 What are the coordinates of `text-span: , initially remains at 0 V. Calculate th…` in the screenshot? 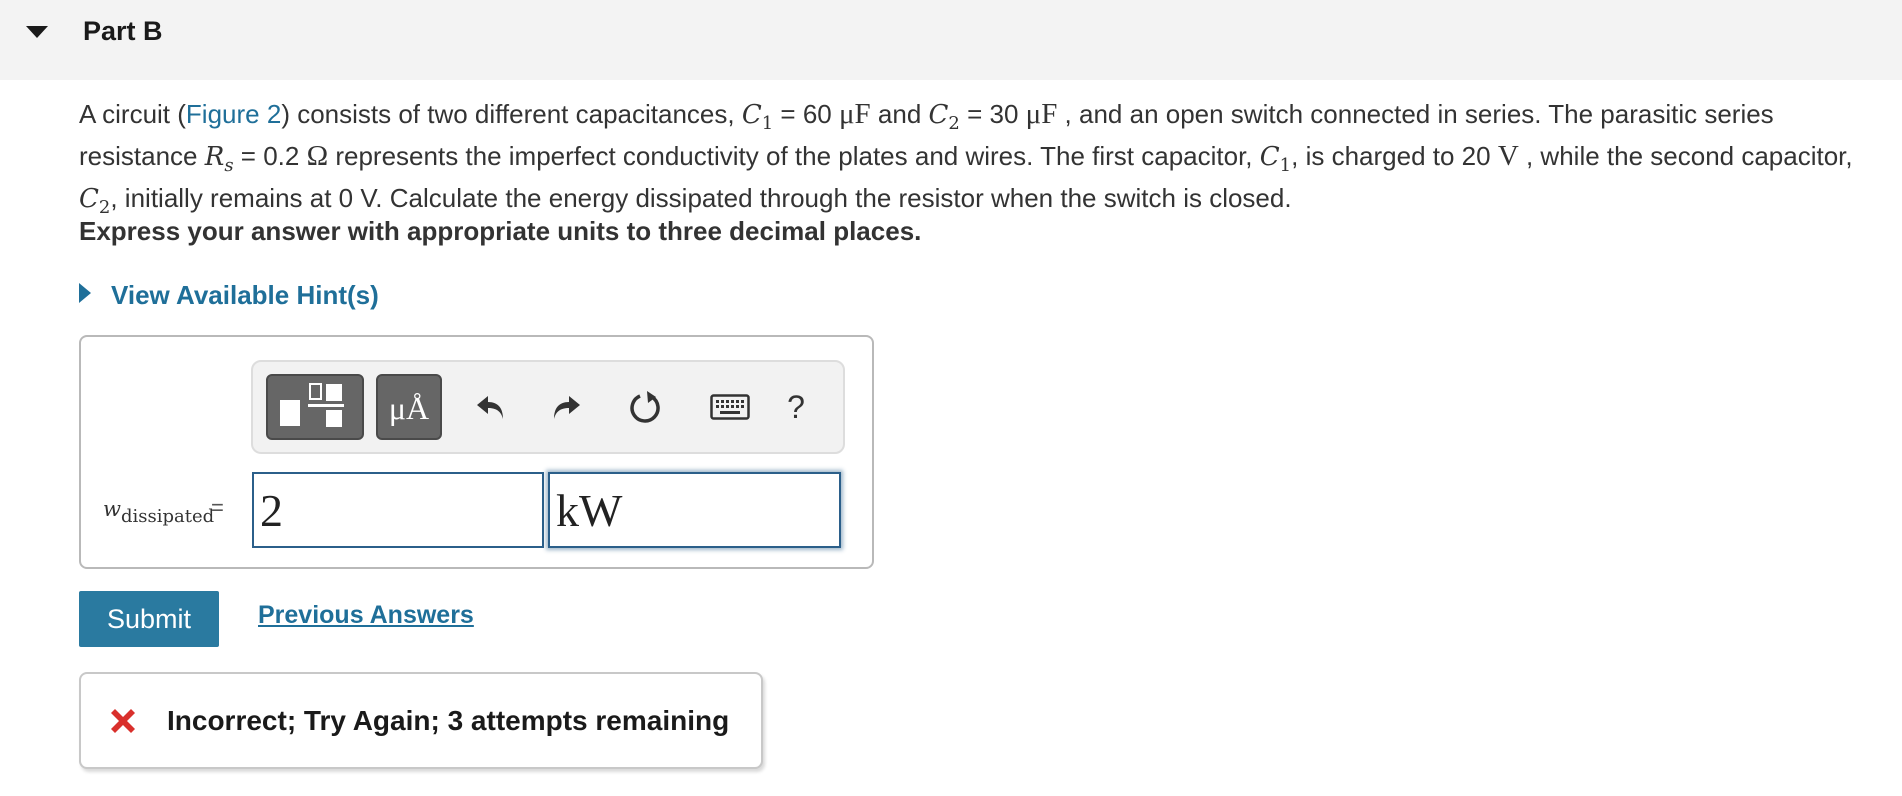 It's located at (701, 198).